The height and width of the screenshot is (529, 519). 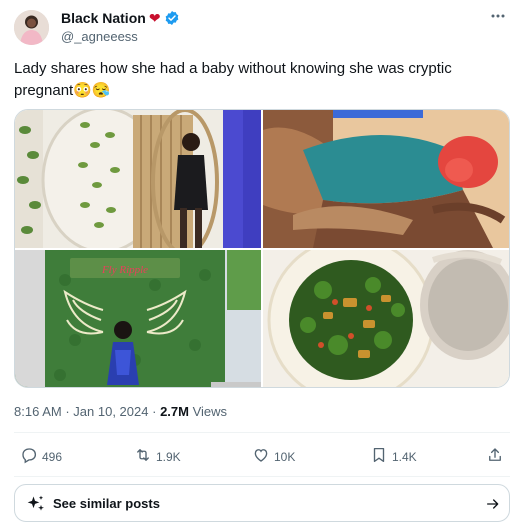 I want to click on action-bar: 496 1.9K 10K 1.4K, so click(x=262, y=457).